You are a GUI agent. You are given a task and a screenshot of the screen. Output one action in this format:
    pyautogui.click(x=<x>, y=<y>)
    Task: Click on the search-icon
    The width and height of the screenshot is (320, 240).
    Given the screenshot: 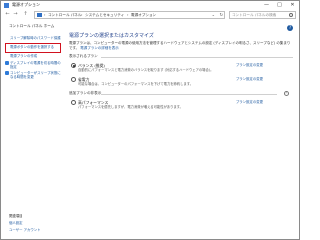 What is the action you would take?
    pyautogui.click(x=291, y=15)
    